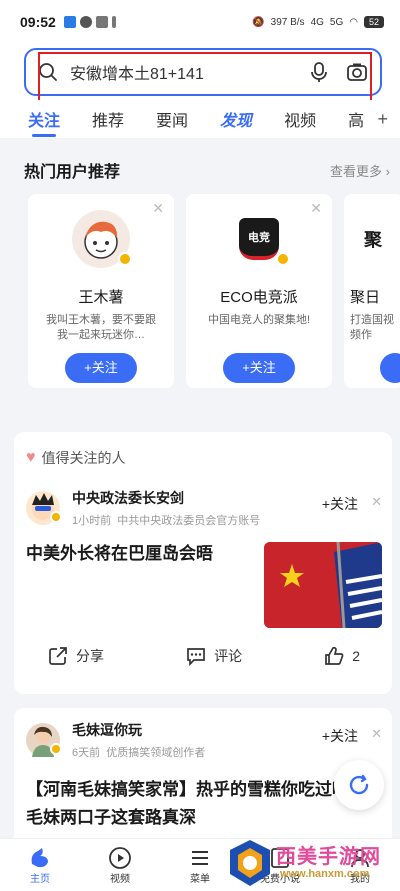  What do you see at coordinates (172, 119) in the screenshot?
I see `tab-news: 要闻` at bounding box center [172, 119].